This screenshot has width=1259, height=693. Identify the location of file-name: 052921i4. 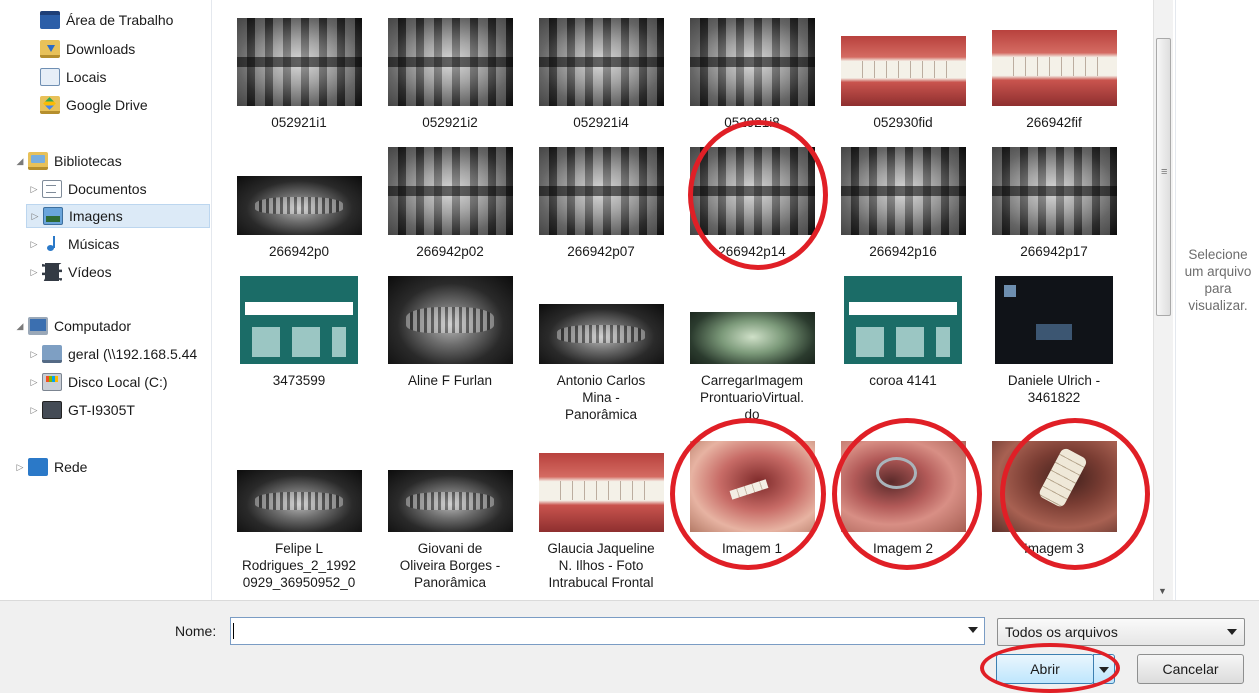
(601, 122).